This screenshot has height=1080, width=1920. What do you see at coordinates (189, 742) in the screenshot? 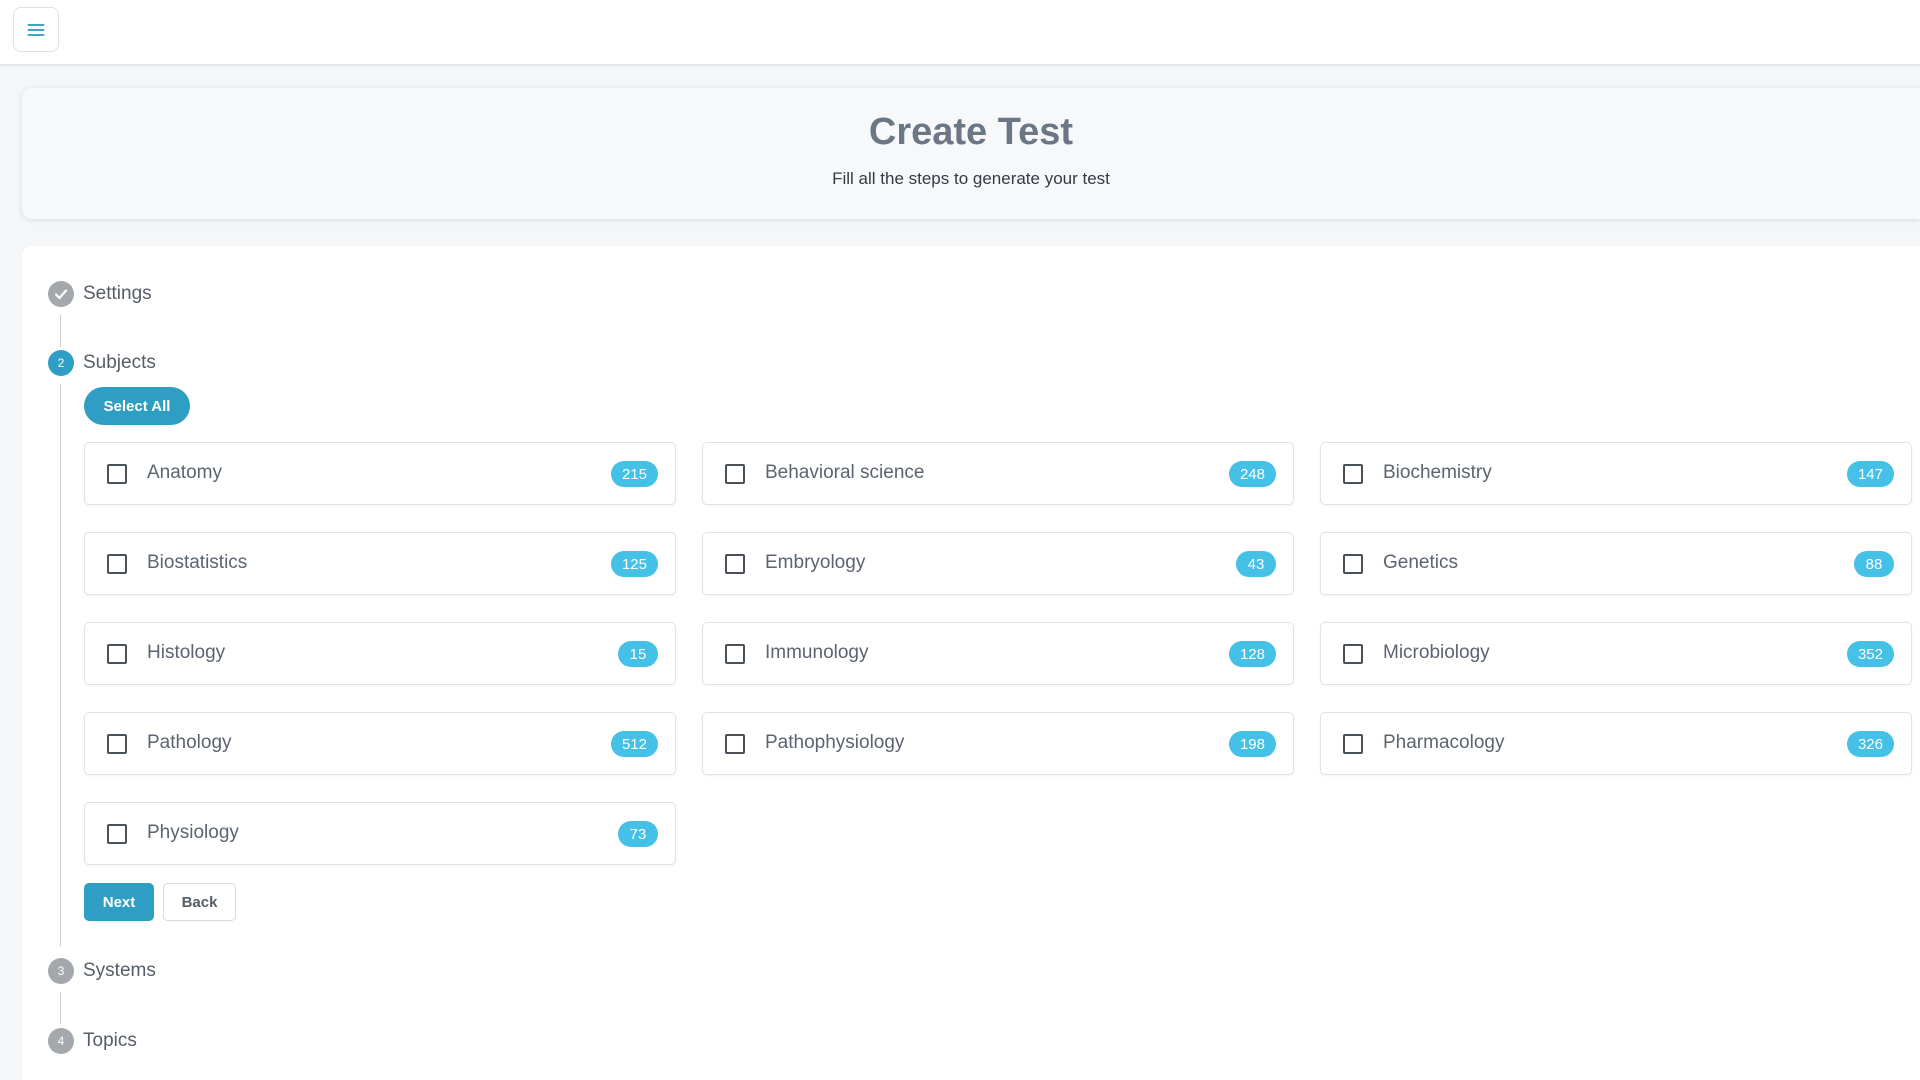
I see `subject-name: Pathology` at bounding box center [189, 742].